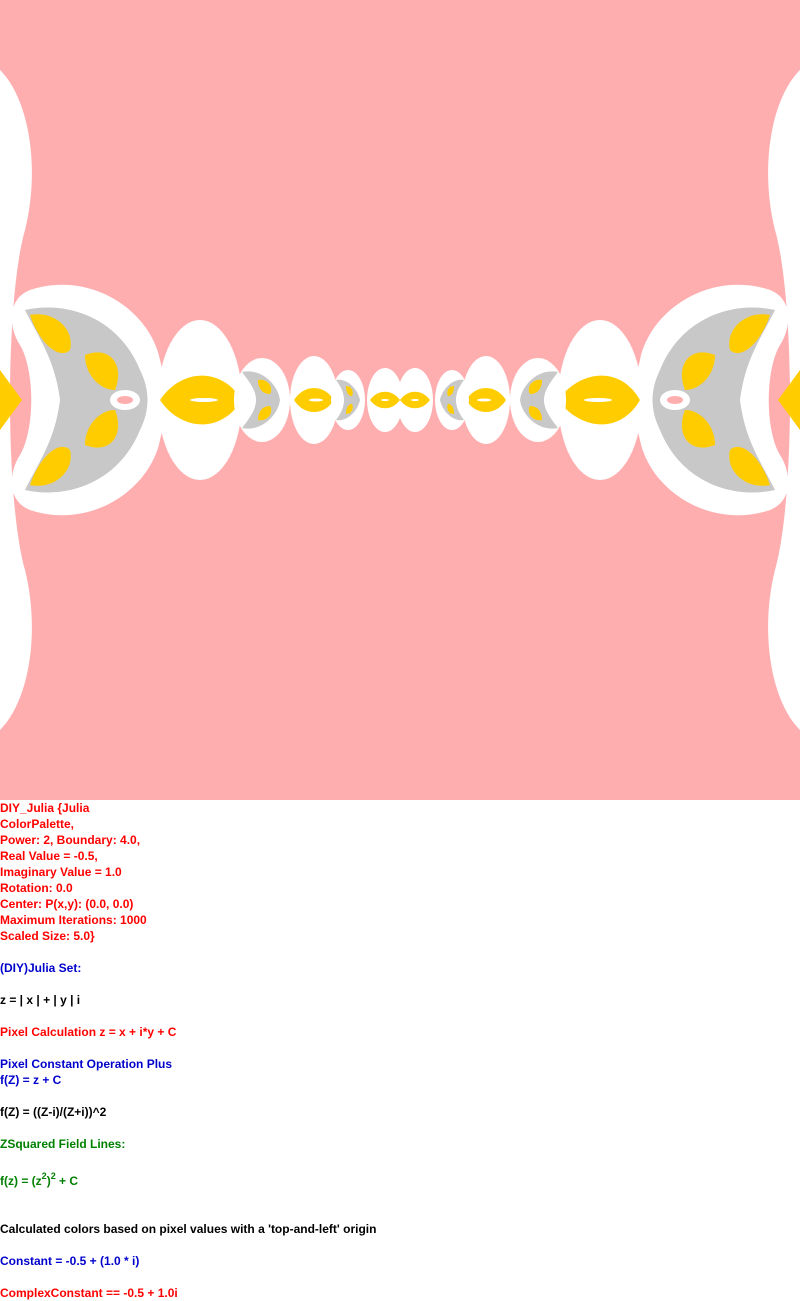  I want to click on param-line-4: Real Value = -0.5,, so click(49, 856).